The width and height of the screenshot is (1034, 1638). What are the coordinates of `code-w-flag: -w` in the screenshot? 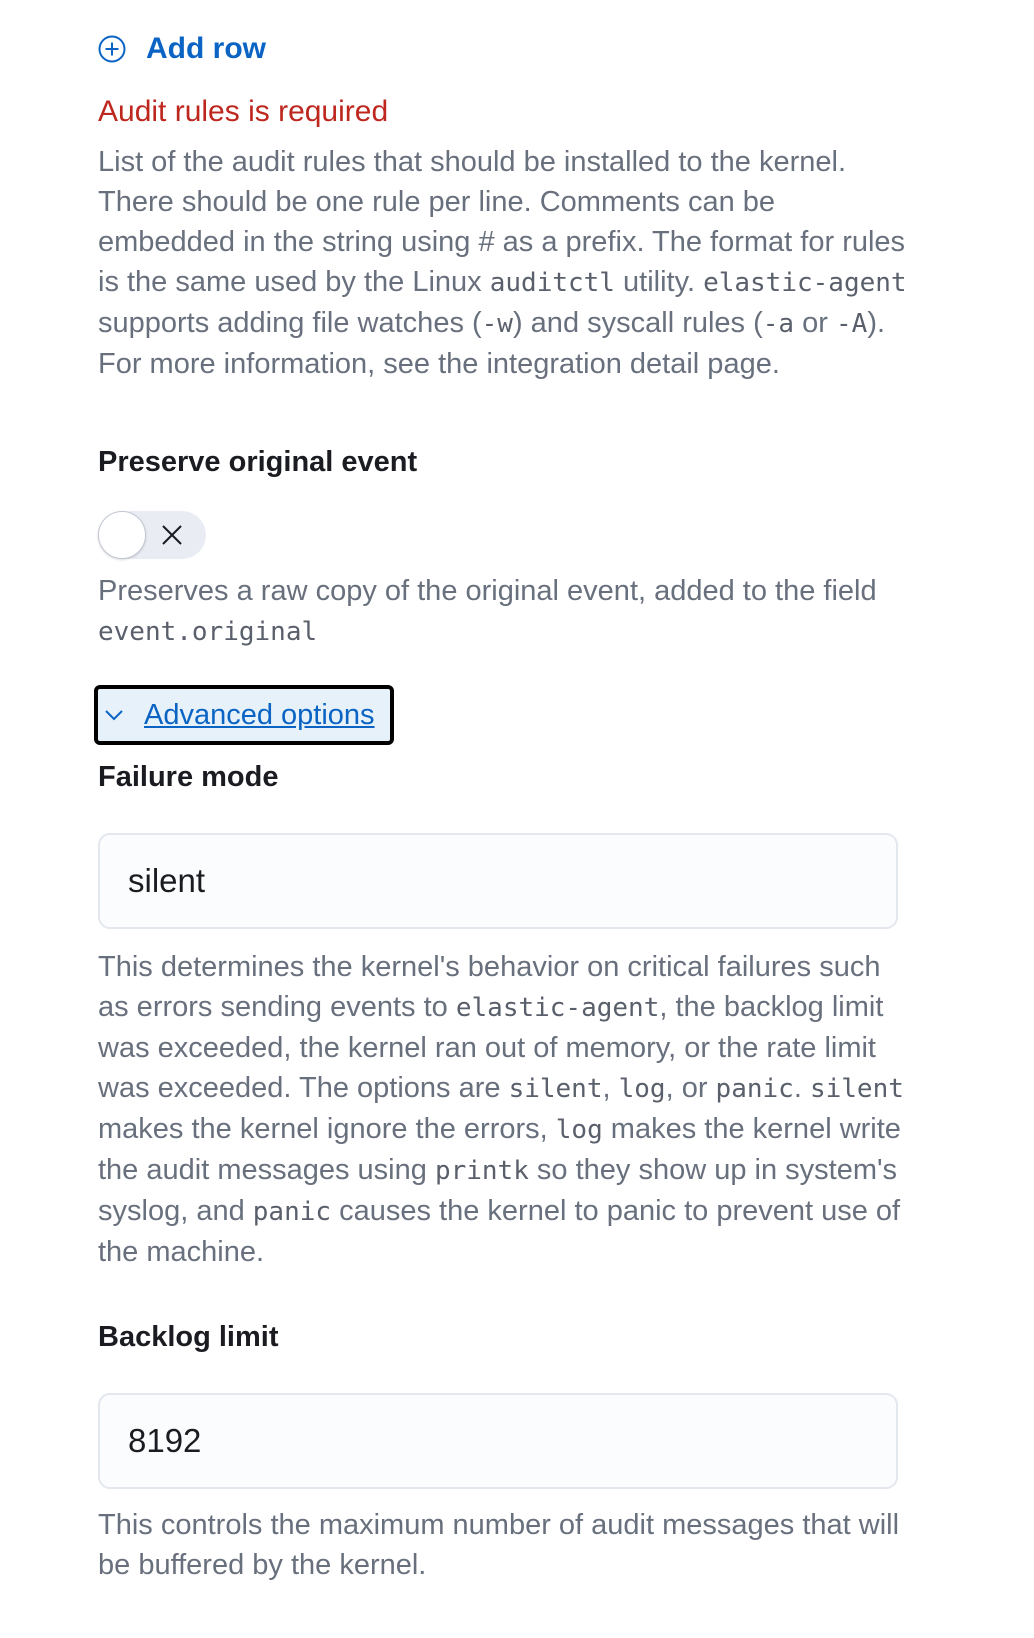 It's located at (497, 324).